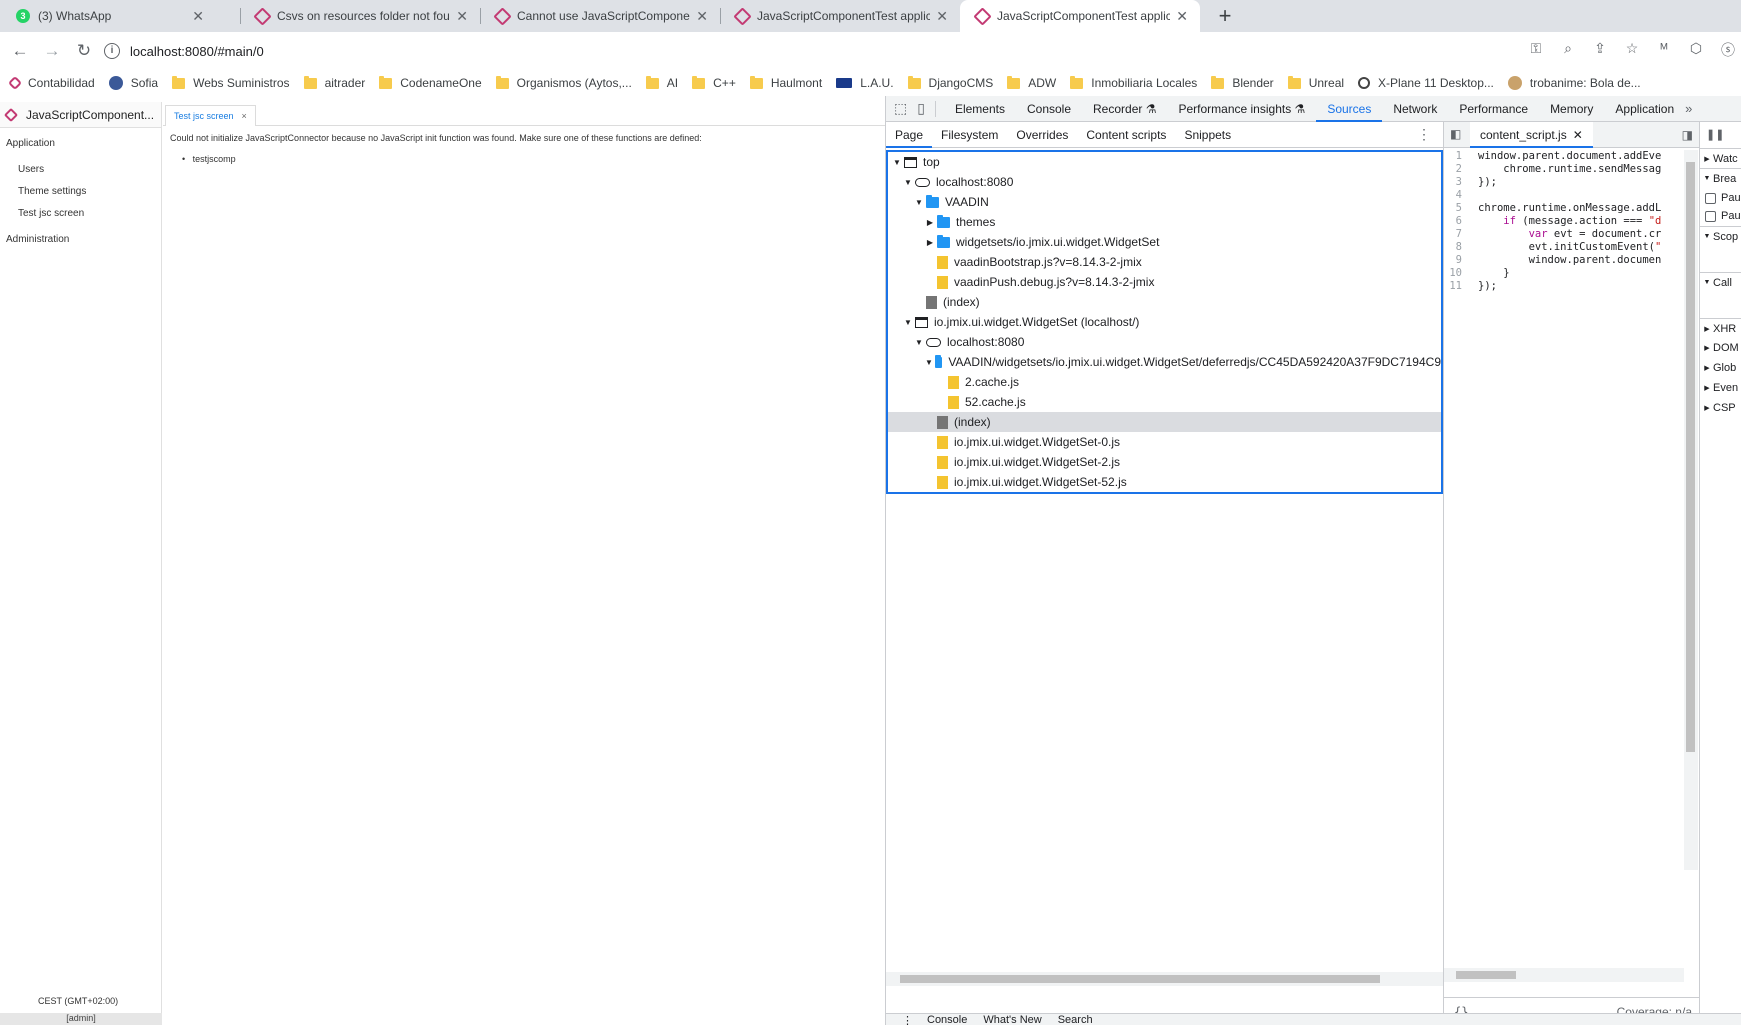 The image size is (1741, 1027). What do you see at coordinates (950, 82) in the screenshot?
I see `bookmark-folder: DjangoCMS` at bounding box center [950, 82].